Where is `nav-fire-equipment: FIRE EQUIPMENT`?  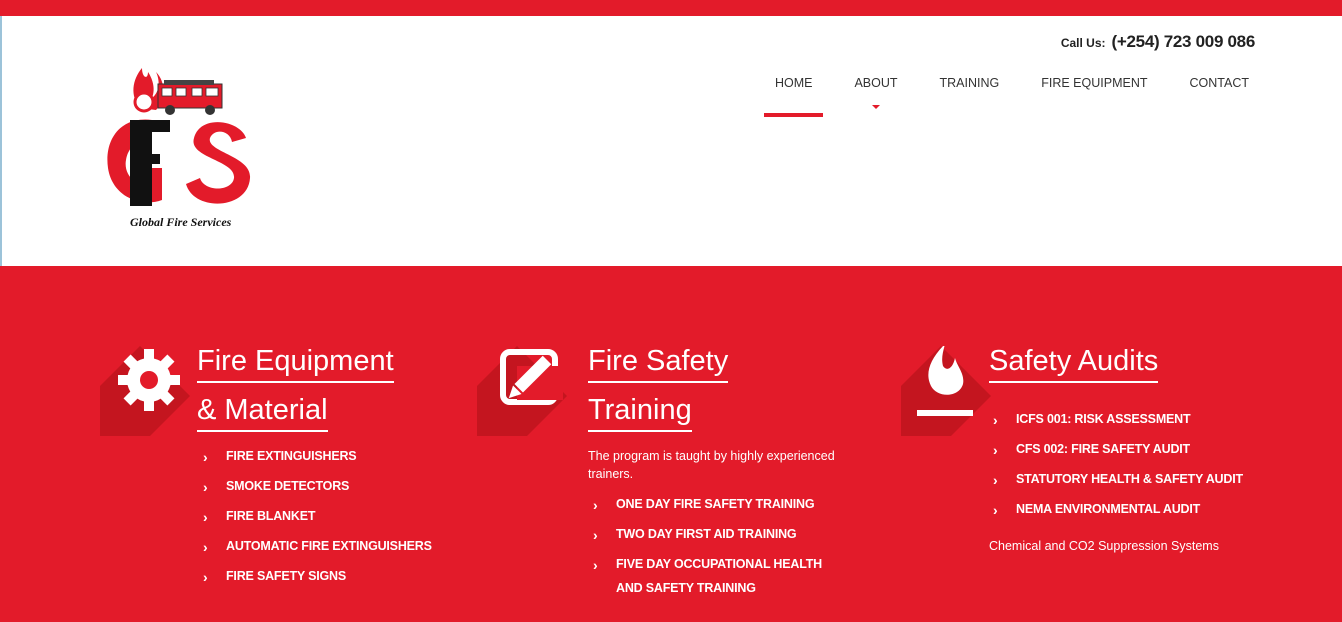
nav-fire-equipment: FIRE EQUIPMENT is located at coordinates (1094, 96).